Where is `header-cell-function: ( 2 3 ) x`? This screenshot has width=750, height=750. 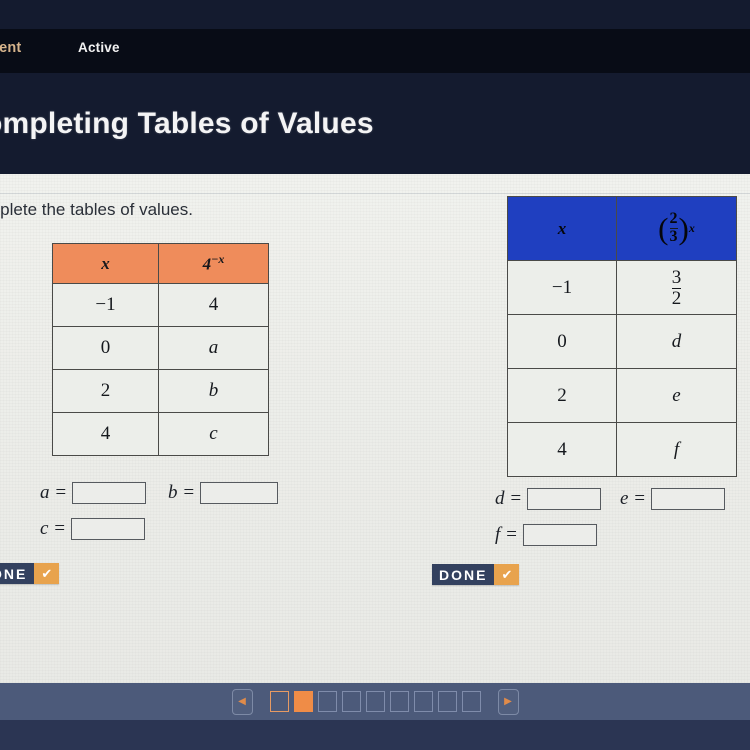
header-cell-function: ( 2 3 ) x is located at coordinates (676, 228).